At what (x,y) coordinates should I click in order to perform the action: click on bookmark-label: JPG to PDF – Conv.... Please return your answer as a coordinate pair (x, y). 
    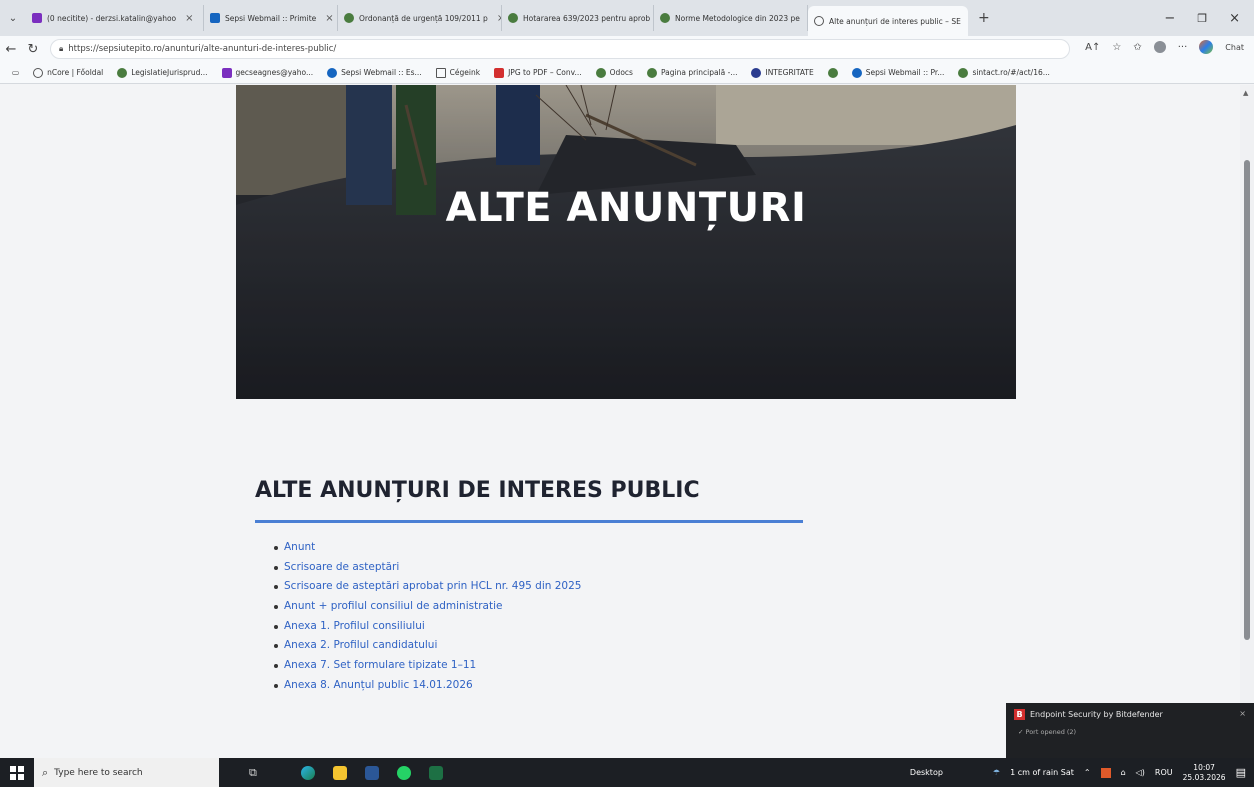
    Looking at the image, I should click on (545, 72).